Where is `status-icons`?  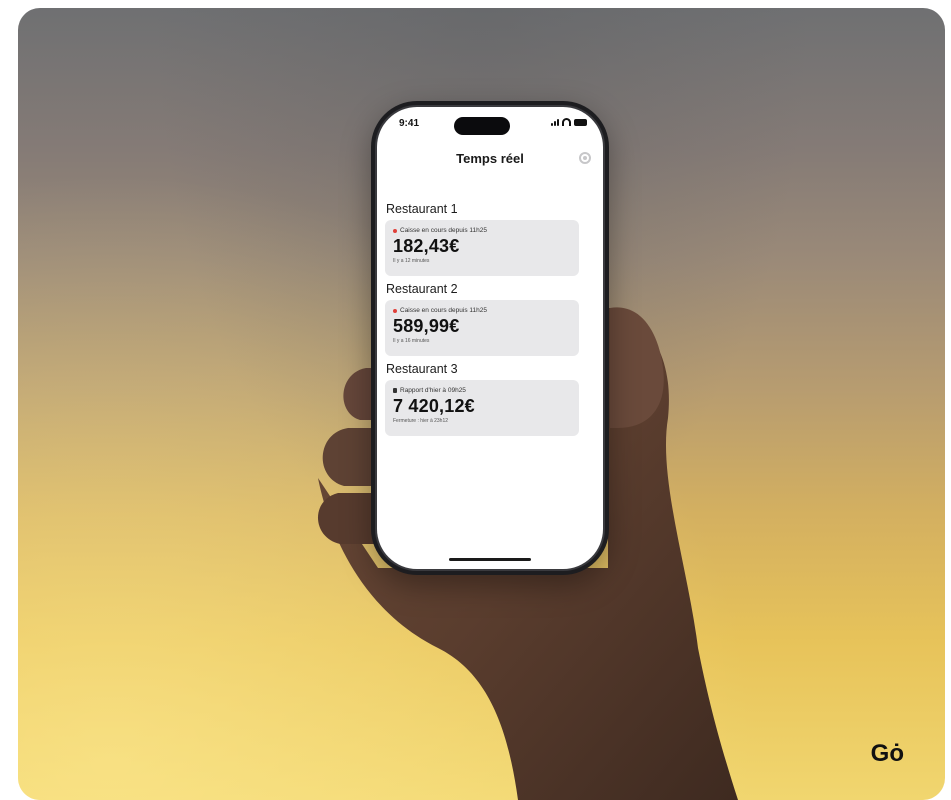 status-icons is located at coordinates (569, 122).